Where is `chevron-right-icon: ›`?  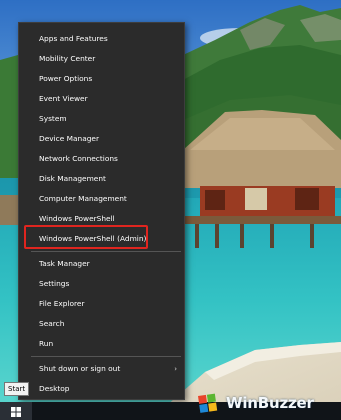 chevron-right-icon: › is located at coordinates (175, 369).